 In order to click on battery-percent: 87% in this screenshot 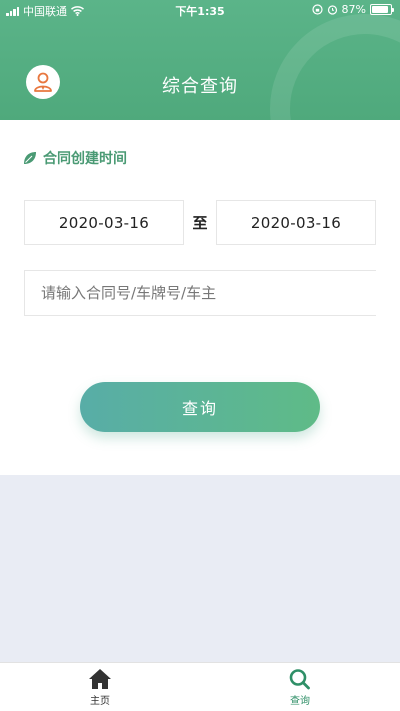, I will do `click(353, 9)`.